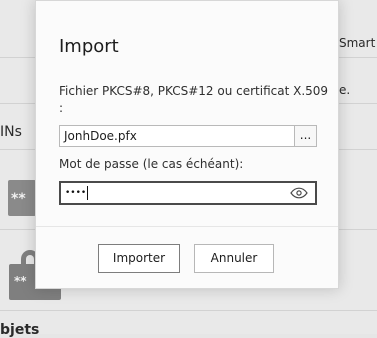 The image size is (377, 338). What do you see at coordinates (20, 281) in the screenshot?
I see `lock-icon-text: **` at bounding box center [20, 281].